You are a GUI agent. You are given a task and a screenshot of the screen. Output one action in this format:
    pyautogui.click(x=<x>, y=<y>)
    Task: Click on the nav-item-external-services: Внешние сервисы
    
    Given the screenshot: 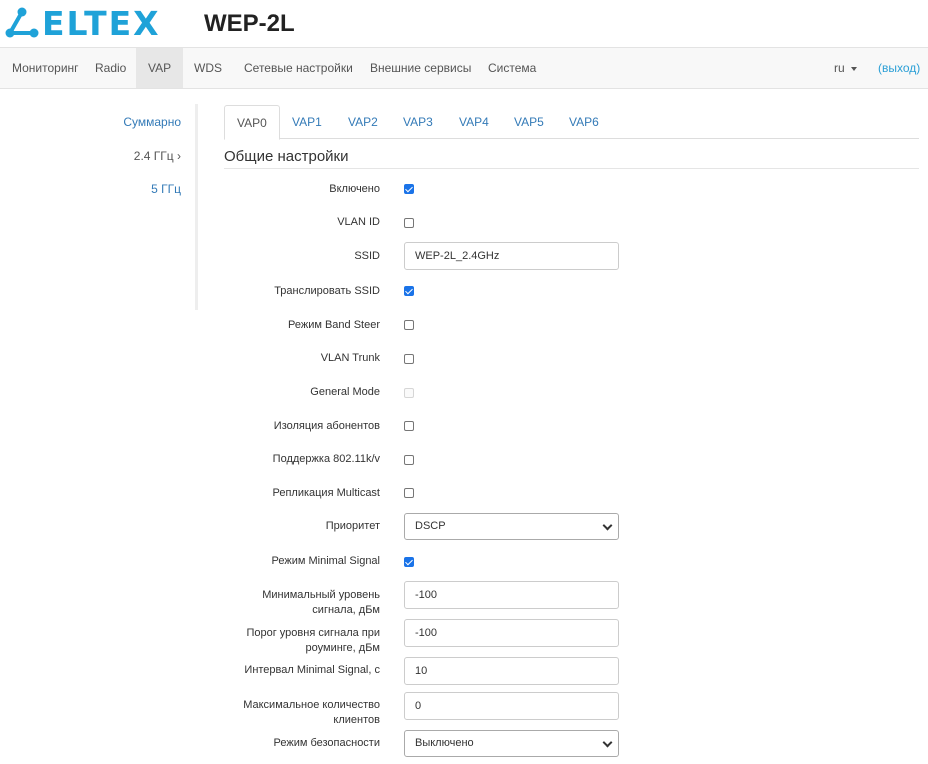 What is the action you would take?
    pyautogui.click(x=420, y=68)
    